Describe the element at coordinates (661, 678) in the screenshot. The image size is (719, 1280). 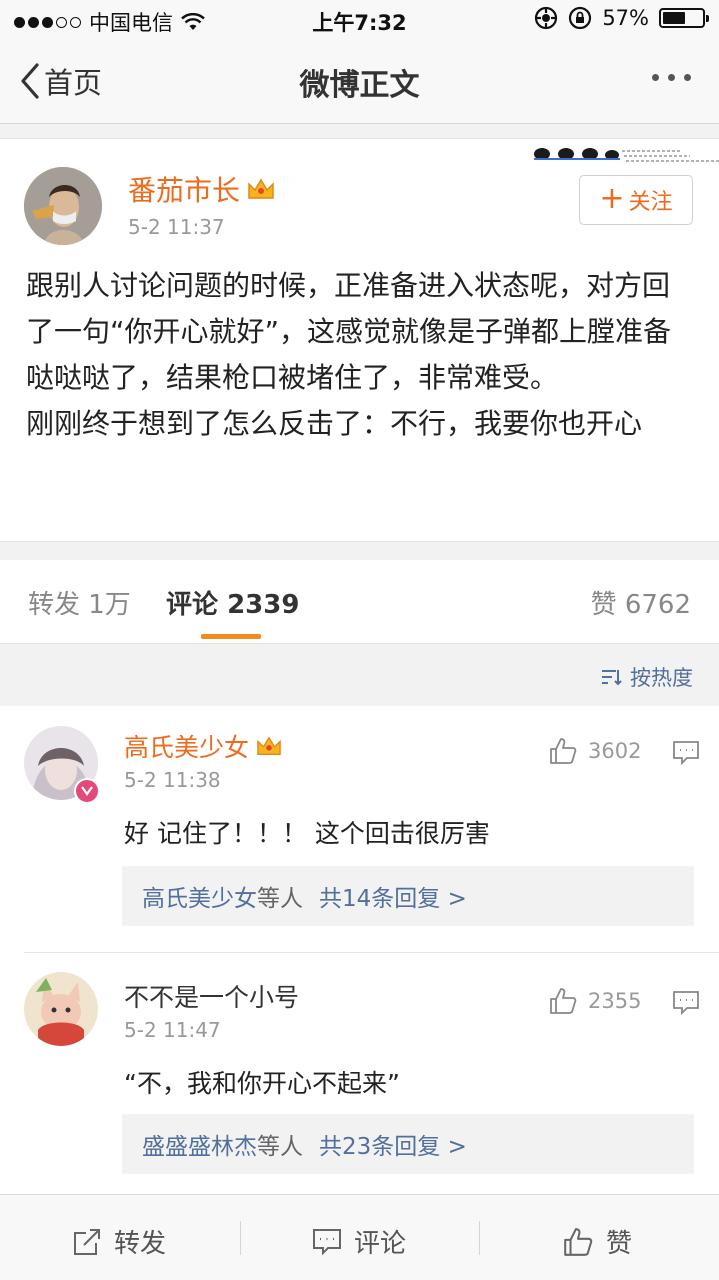
I see `sort-label: 按热度` at that location.